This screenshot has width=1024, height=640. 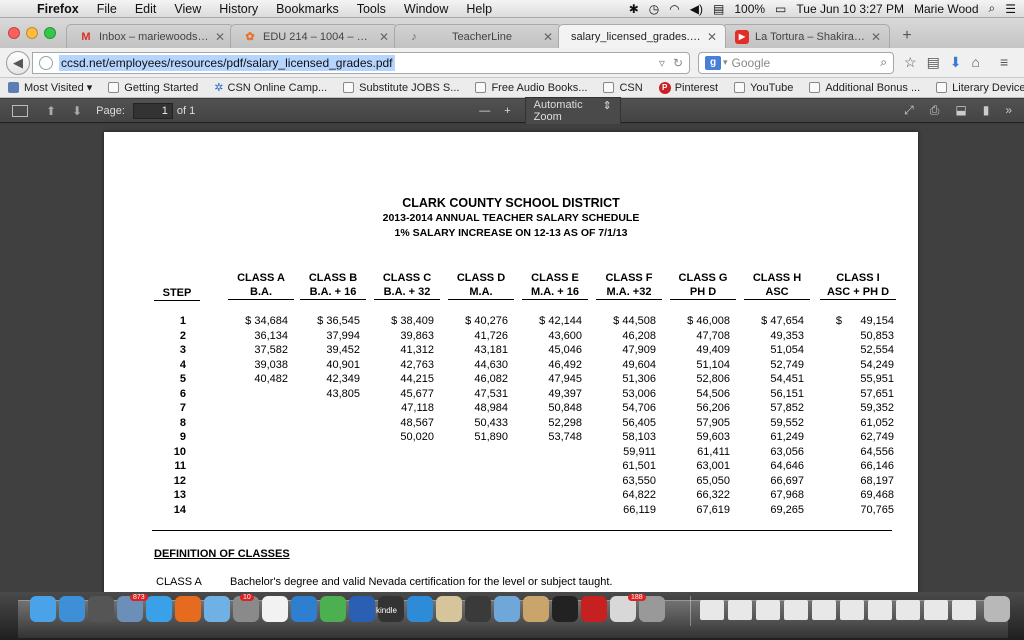 I want to click on terminal-icon, so click(x=565, y=609).